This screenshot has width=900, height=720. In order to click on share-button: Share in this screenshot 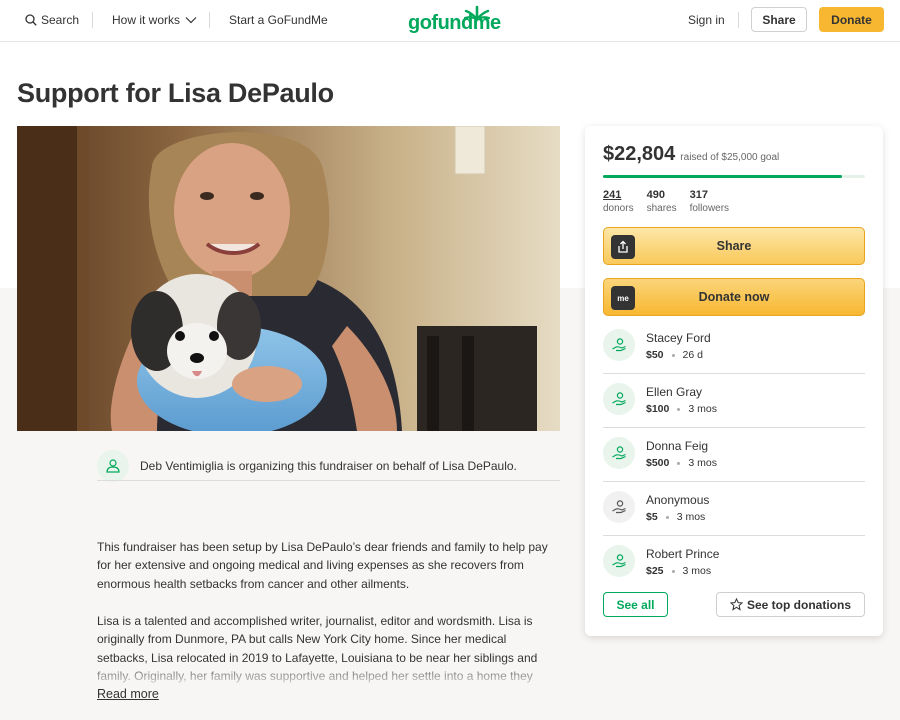, I will do `click(734, 246)`.